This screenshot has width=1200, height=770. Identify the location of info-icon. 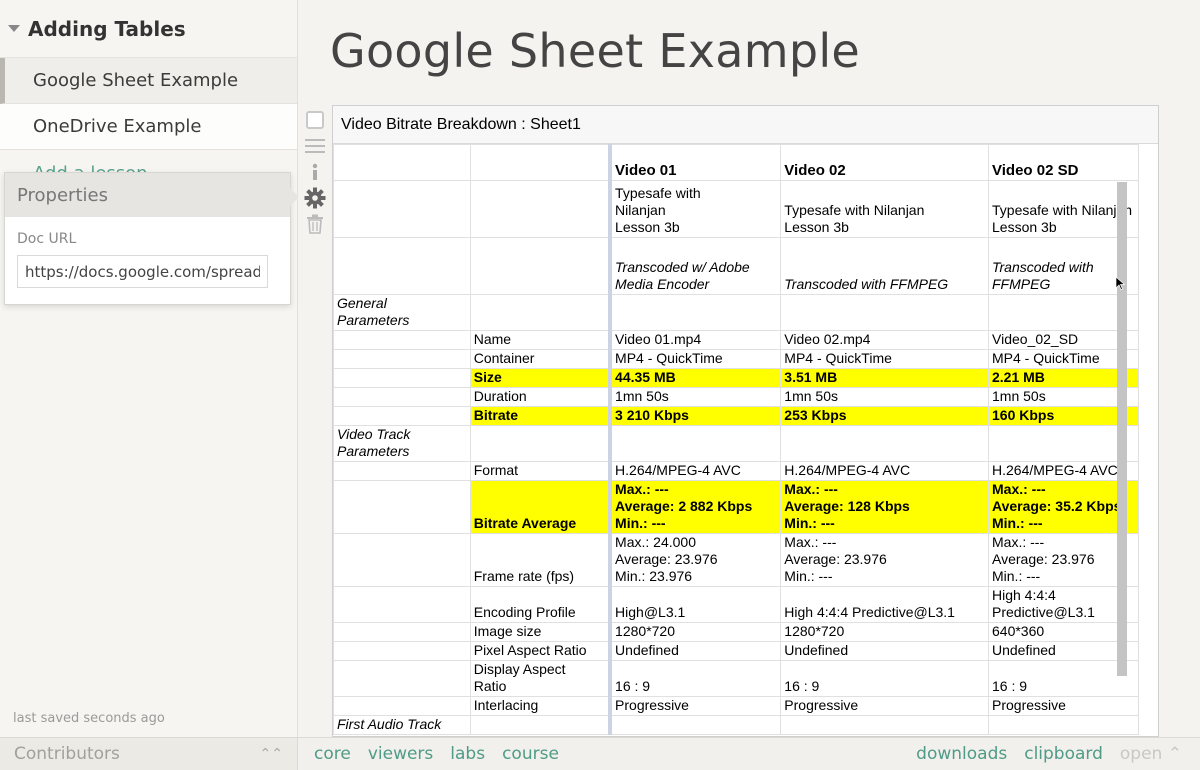
(315, 172).